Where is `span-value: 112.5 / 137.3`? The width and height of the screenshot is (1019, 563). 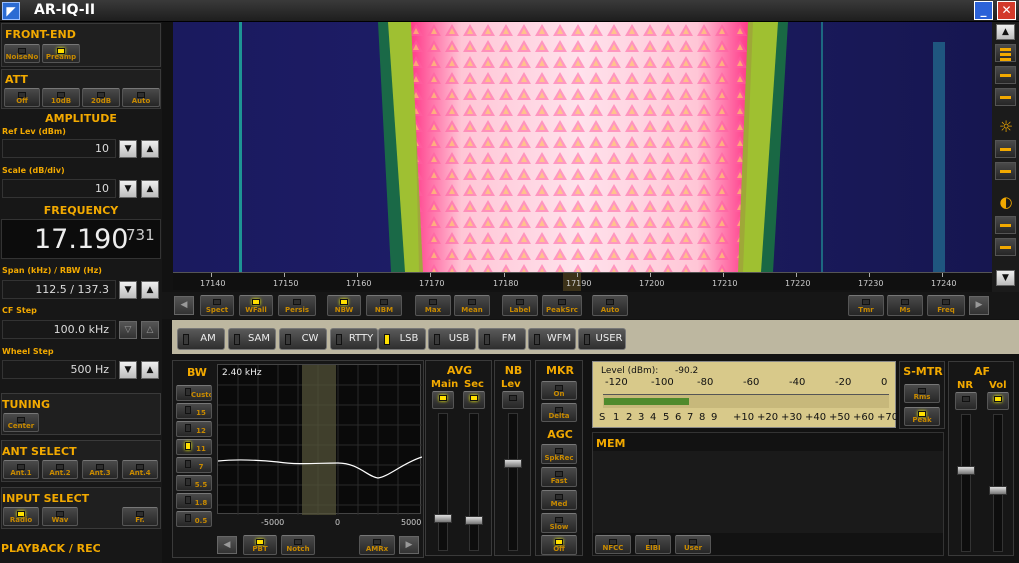
span-value: 112.5 / 137.3 is located at coordinates (59, 289).